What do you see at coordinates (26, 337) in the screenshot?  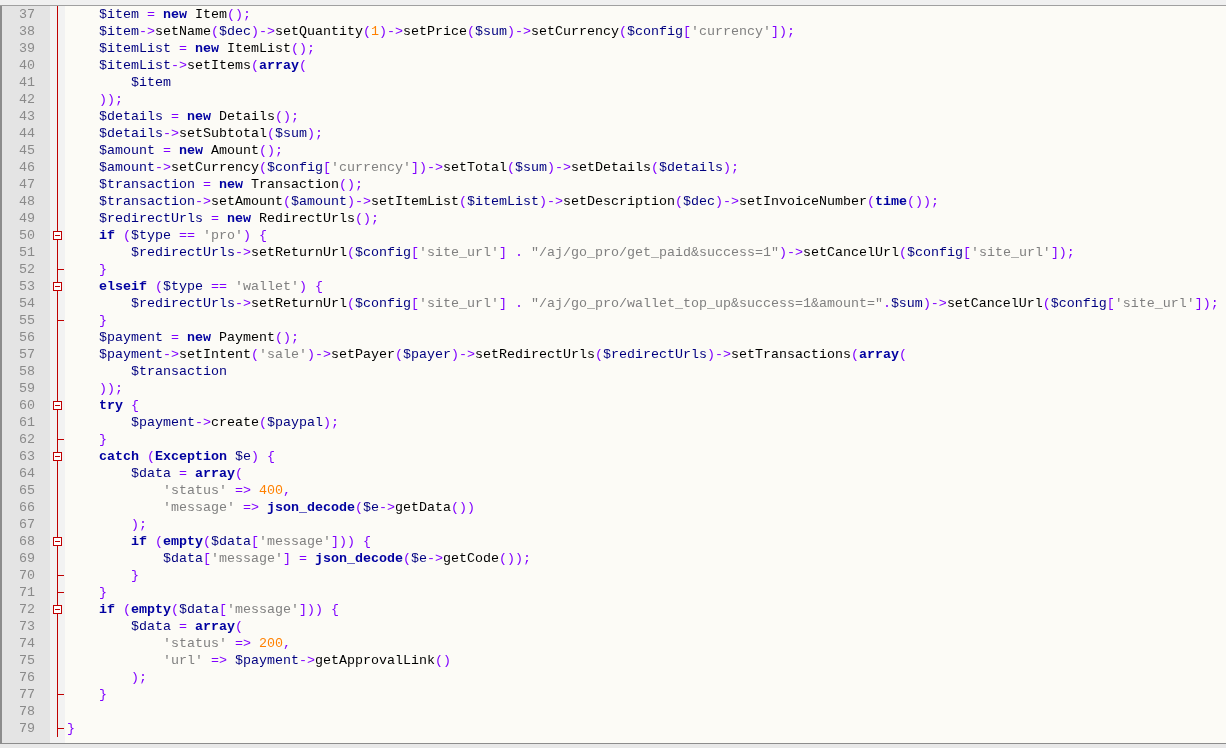 I see `line-number: 56` at bounding box center [26, 337].